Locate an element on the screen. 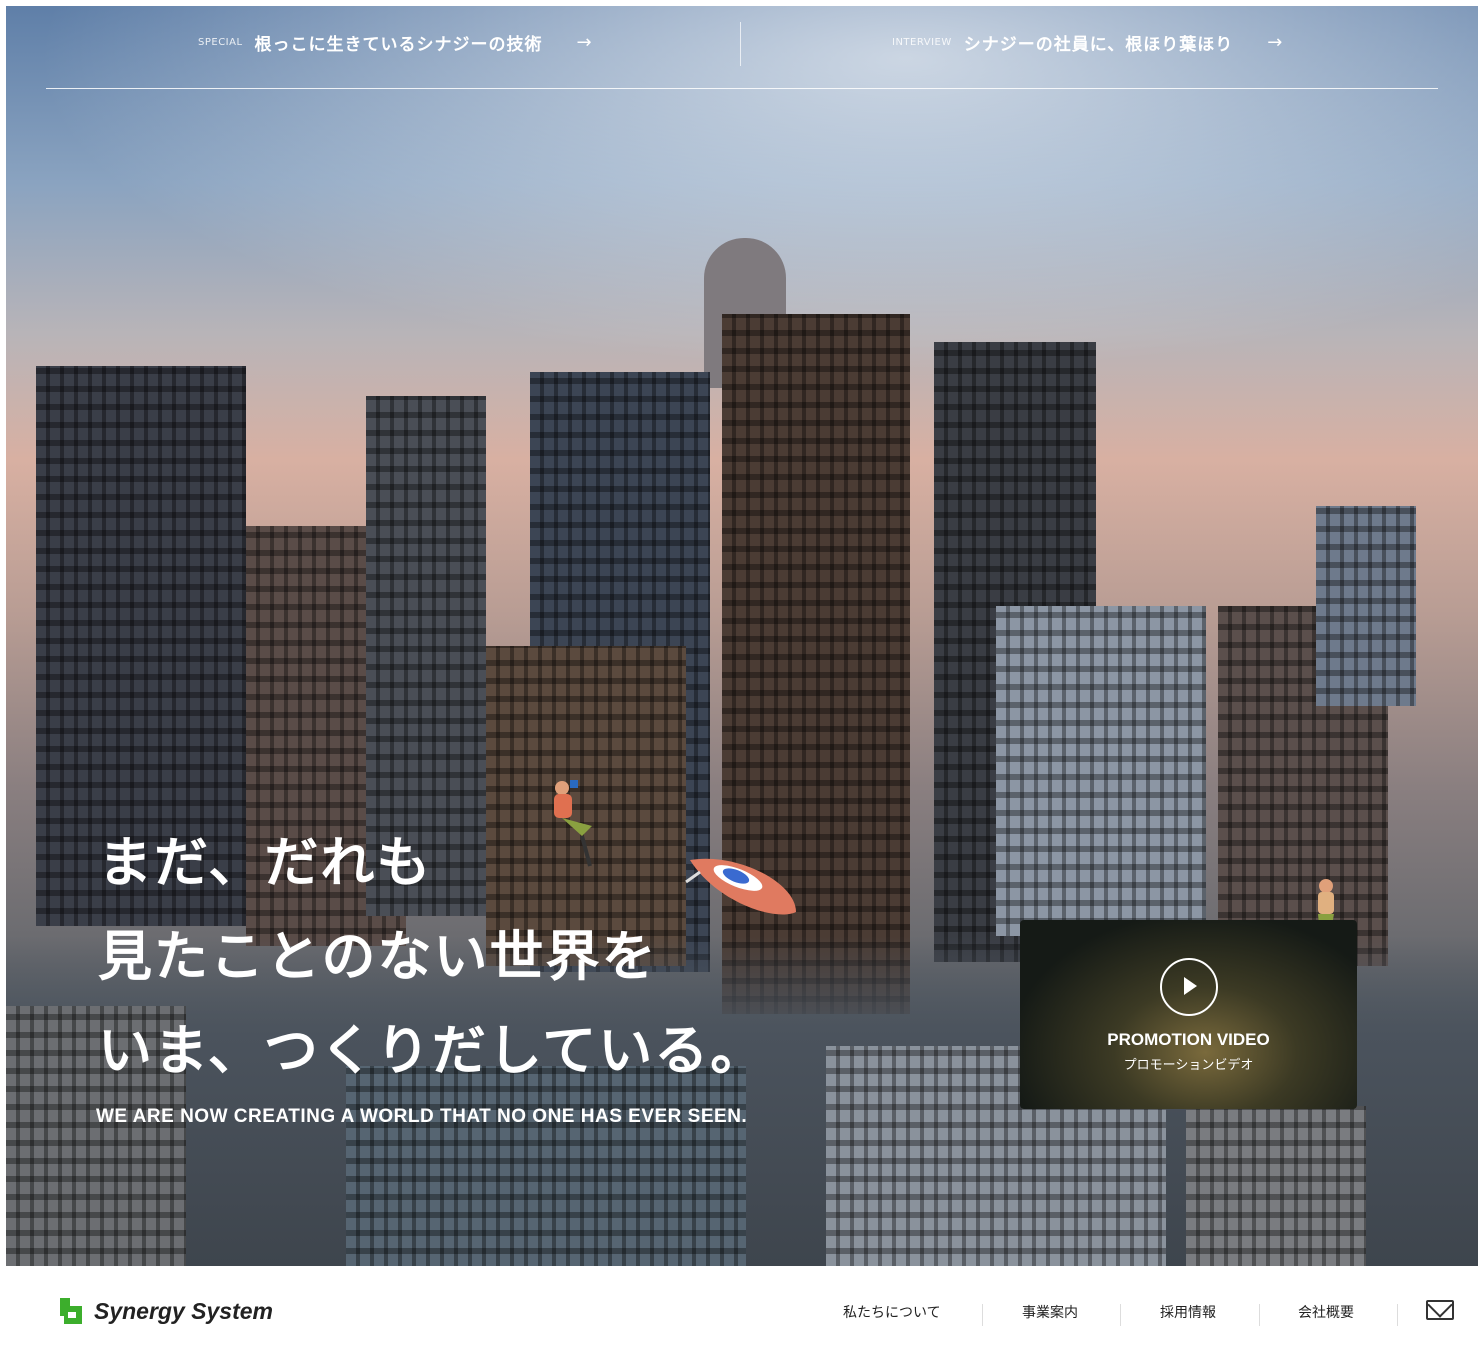 This screenshot has width=1484, height=1360. headline-line: まだ、だれも is located at coordinates (265, 862).